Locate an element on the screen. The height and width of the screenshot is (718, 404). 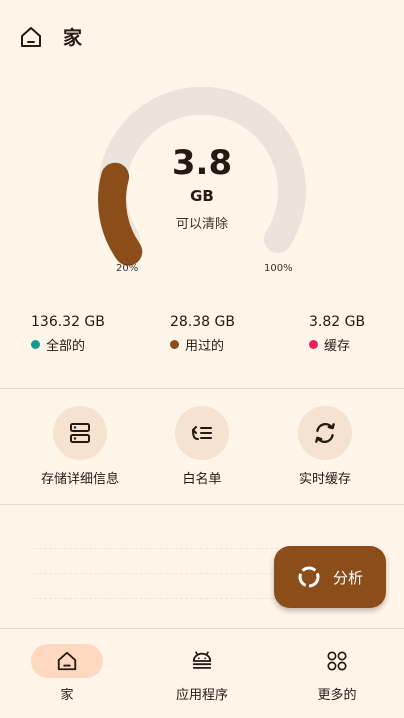
storage-details-label: 存储详细信息 is located at coordinates (79, 479).